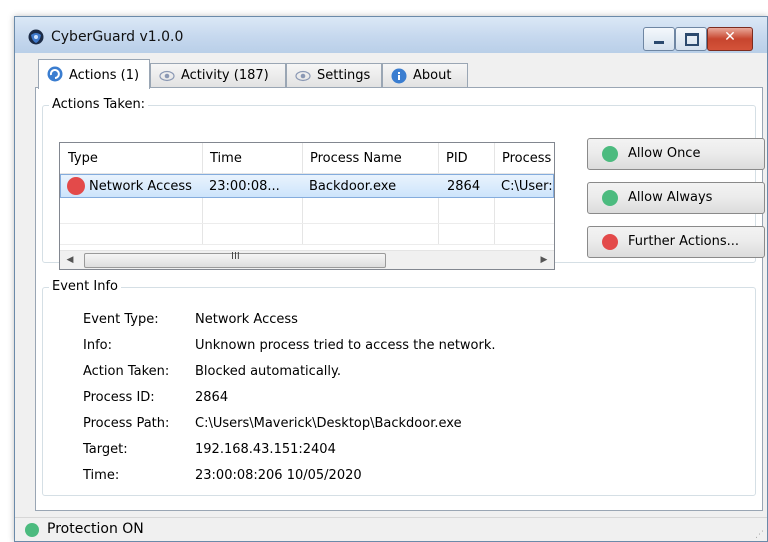 The height and width of the screenshot is (542, 768). What do you see at coordinates (55, 74) in the screenshot?
I see `refresh-icon` at bounding box center [55, 74].